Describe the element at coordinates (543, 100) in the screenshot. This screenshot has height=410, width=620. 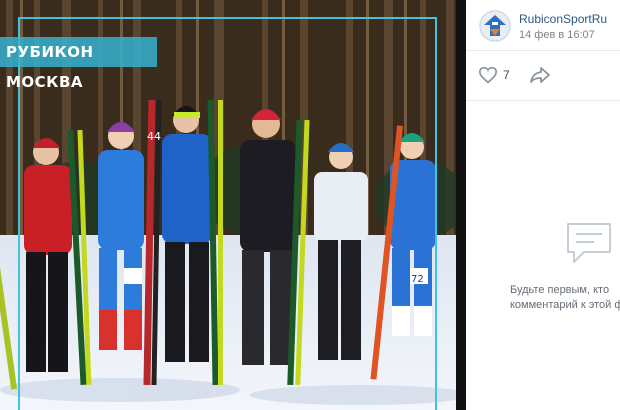
I see `actions-divider` at that location.